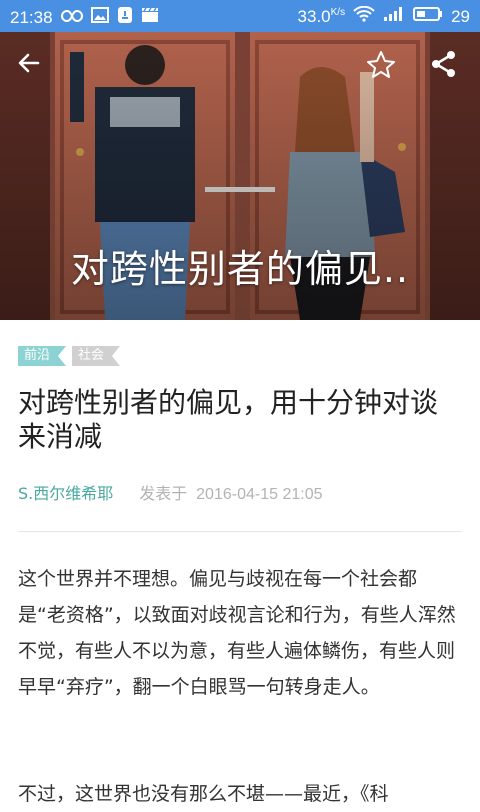 The width and height of the screenshot is (480, 812). I want to click on clapper-icon, so click(150, 17).